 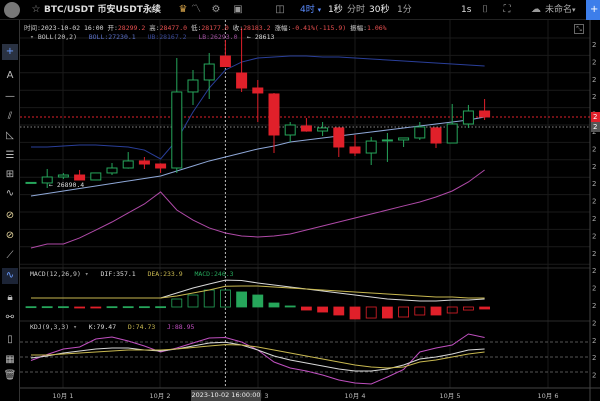 What do you see at coordinates (226, 395) in the screenshot?
I see `crosshair-time-label: 2023-10-02 16:00:00` at bounding box center [226, 395].